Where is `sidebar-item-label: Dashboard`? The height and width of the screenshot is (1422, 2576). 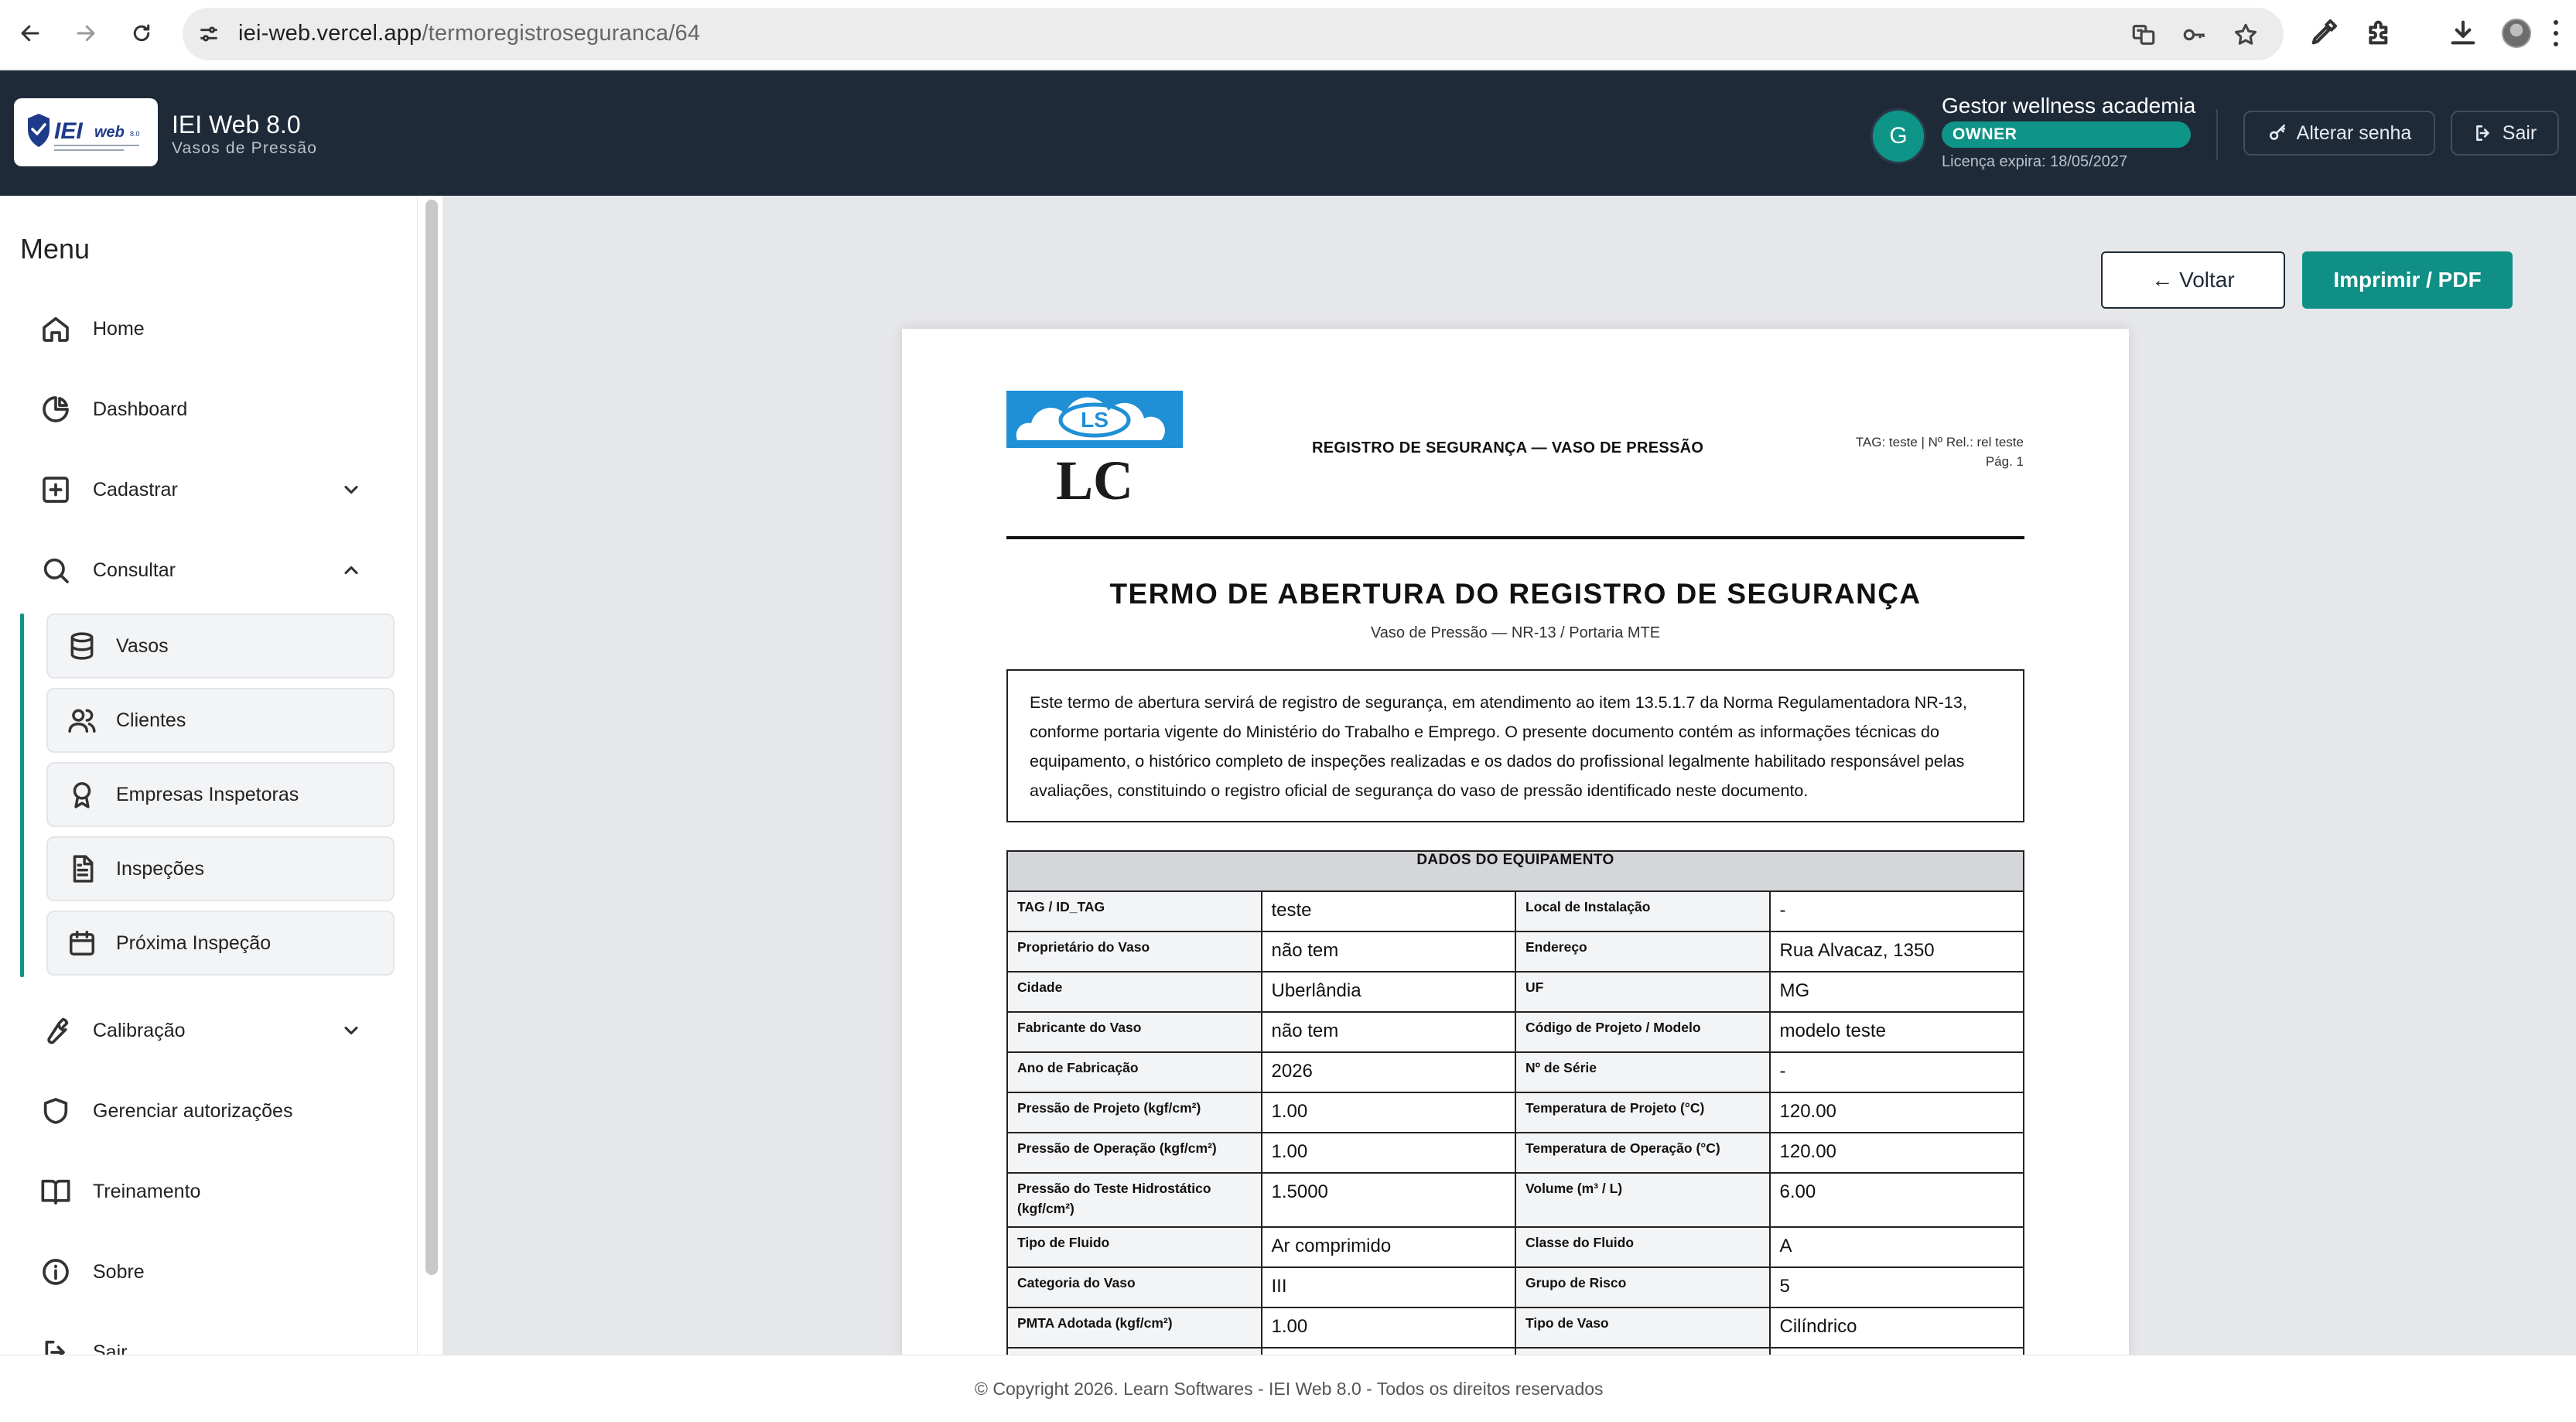
sidebar-item-label: Dashboard is located at coordinates (140, 409).